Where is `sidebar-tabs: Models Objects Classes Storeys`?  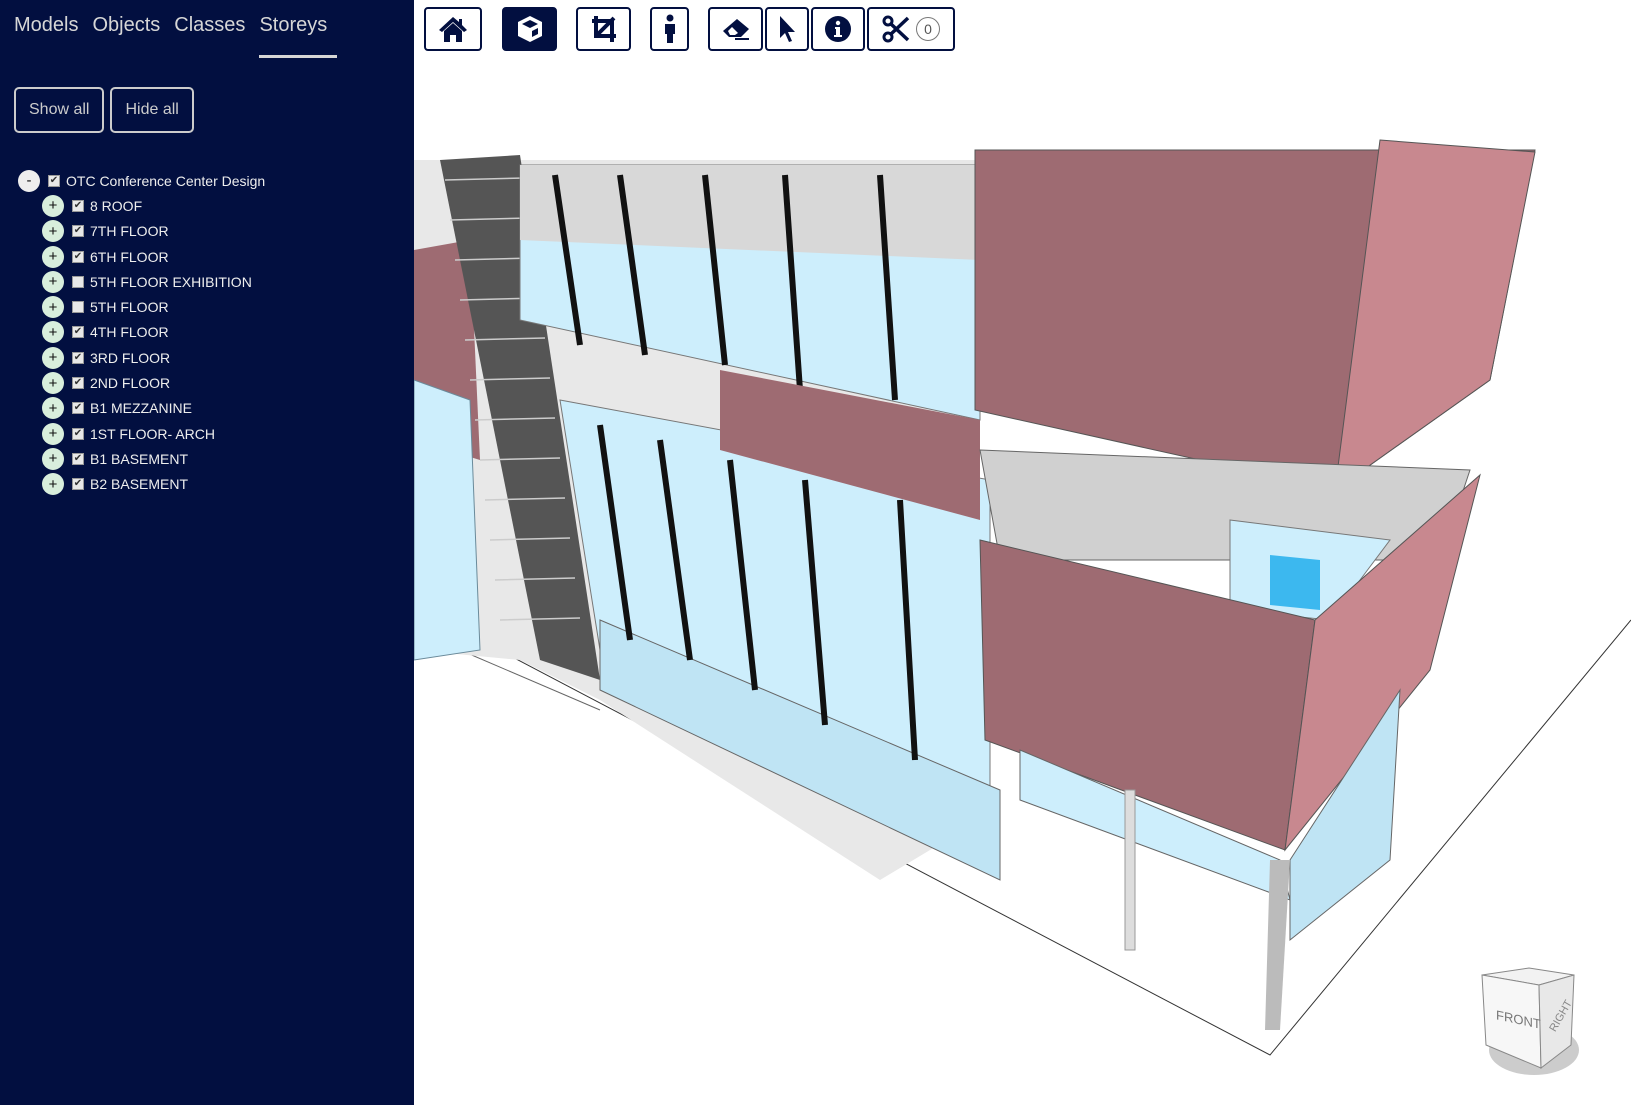 sidebar-tabs: Models Objects Classes Storeys is located at coordinates (176, 36).